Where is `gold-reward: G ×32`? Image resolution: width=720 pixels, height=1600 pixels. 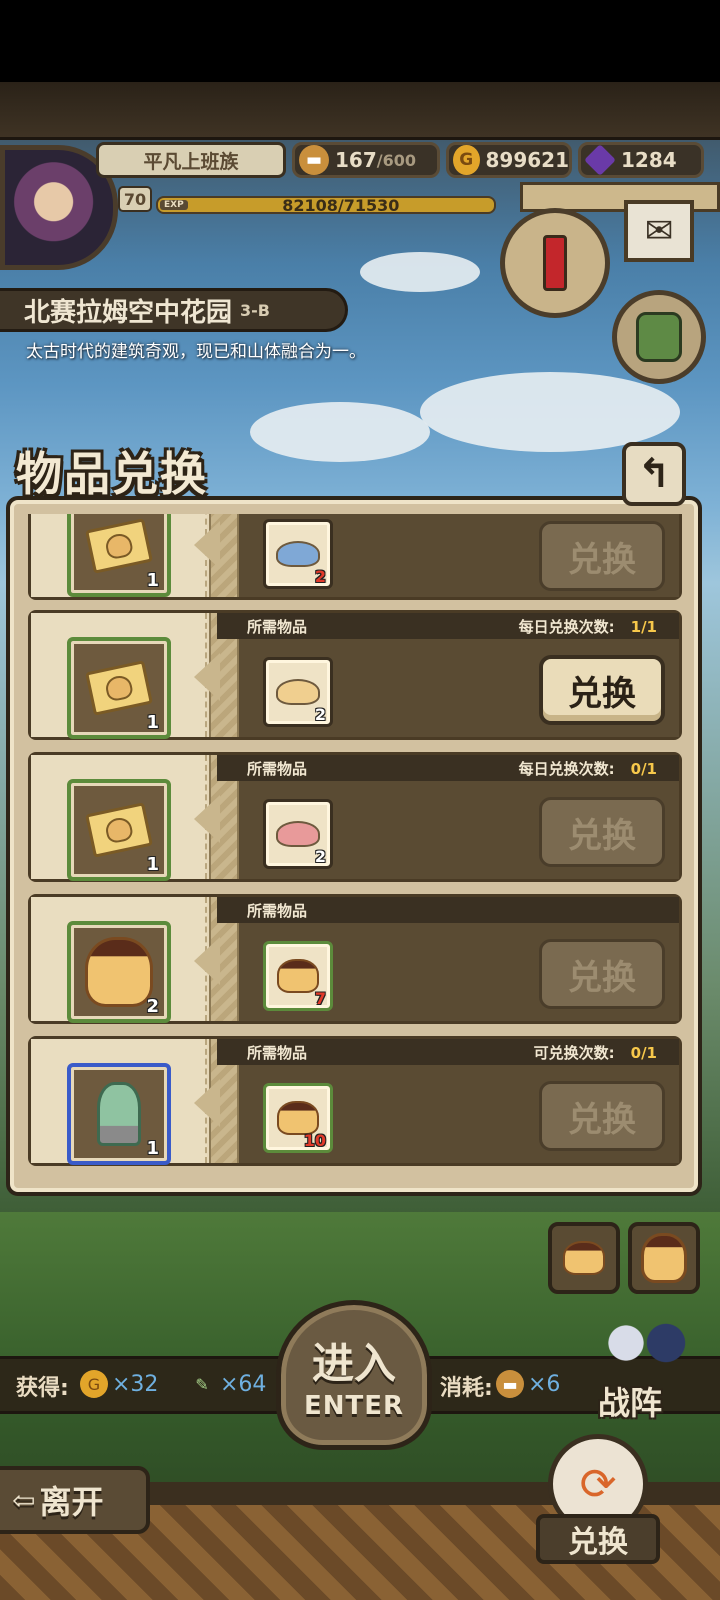
gold-reward: G ×32 is located at coordinates (119, 1384).